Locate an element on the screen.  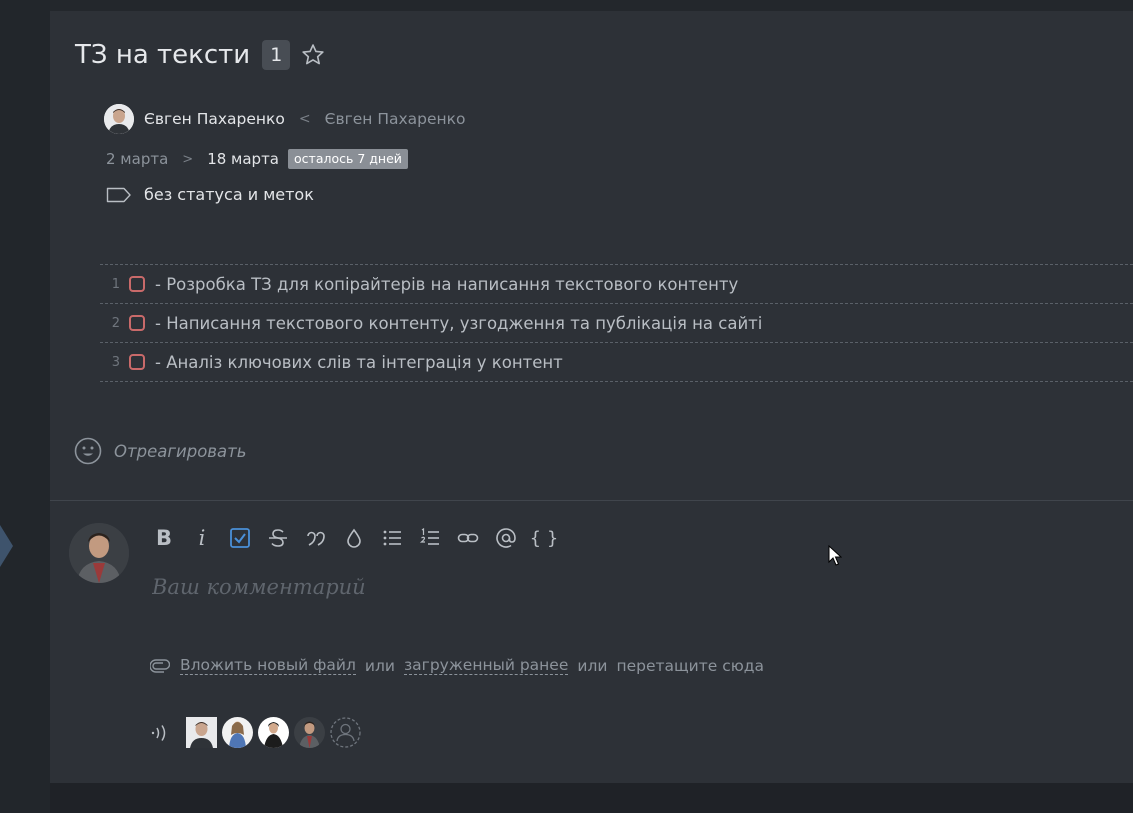
strikethrough-icon is located at coordinates (278, 538).